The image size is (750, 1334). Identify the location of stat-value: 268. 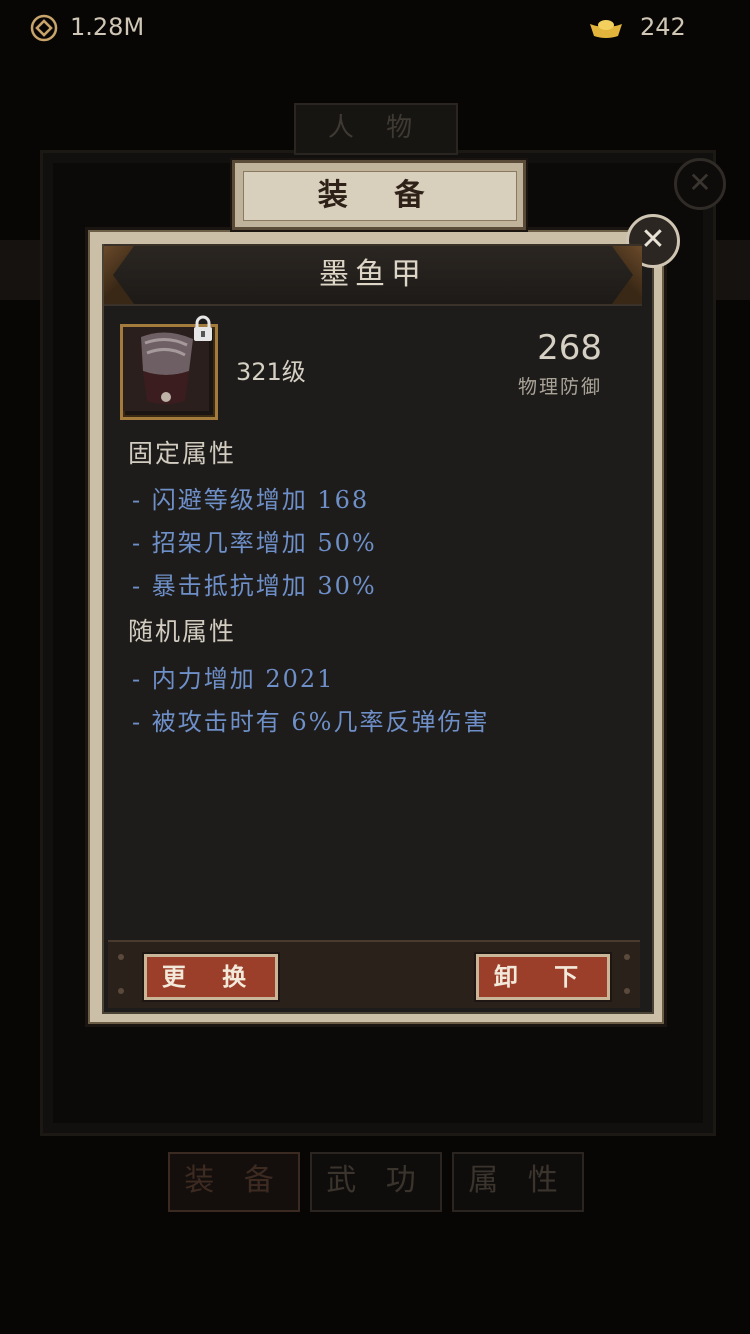
(569, 348).